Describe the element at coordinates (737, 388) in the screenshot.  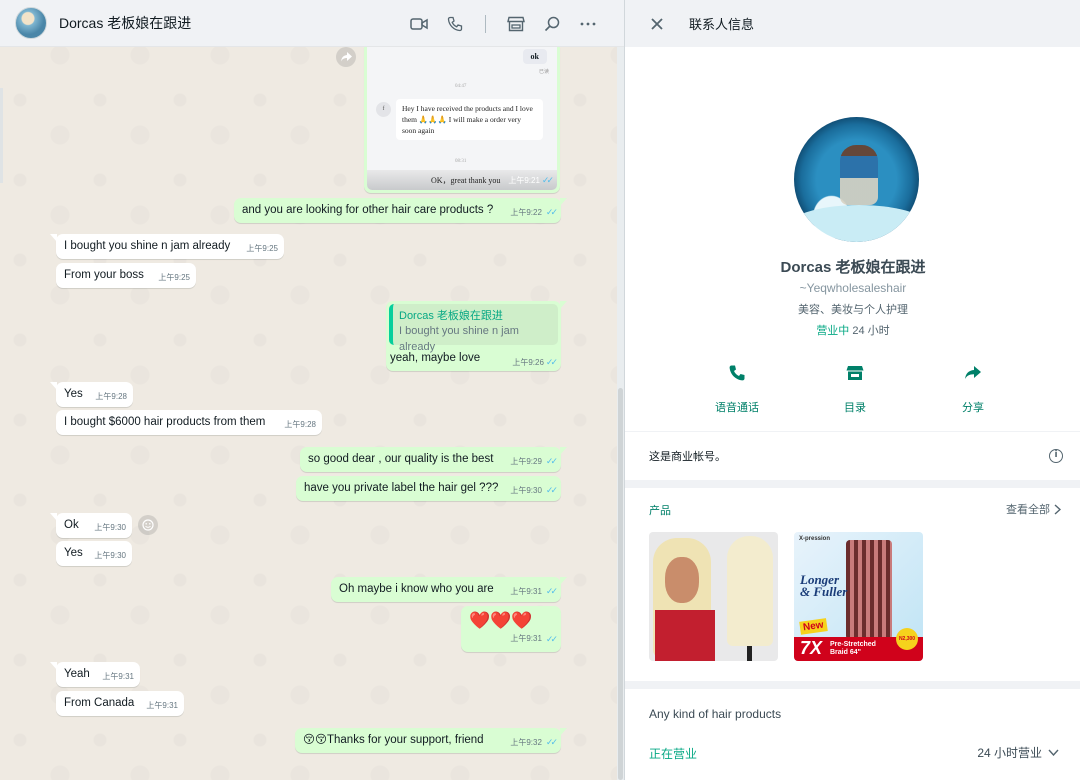
I see `voice-call-button: 语音通话` at that location.